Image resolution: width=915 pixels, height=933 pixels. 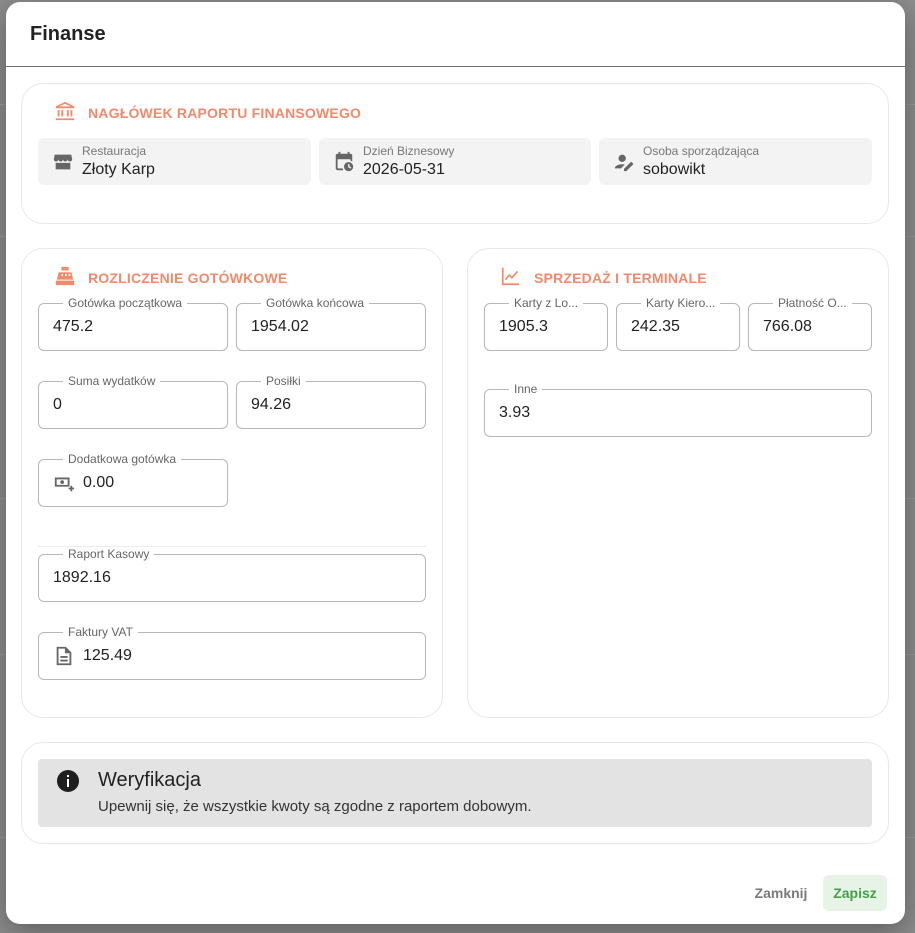 I want to click on vat-invoices-label: Faktury VAT, so click(x=100, y=632).